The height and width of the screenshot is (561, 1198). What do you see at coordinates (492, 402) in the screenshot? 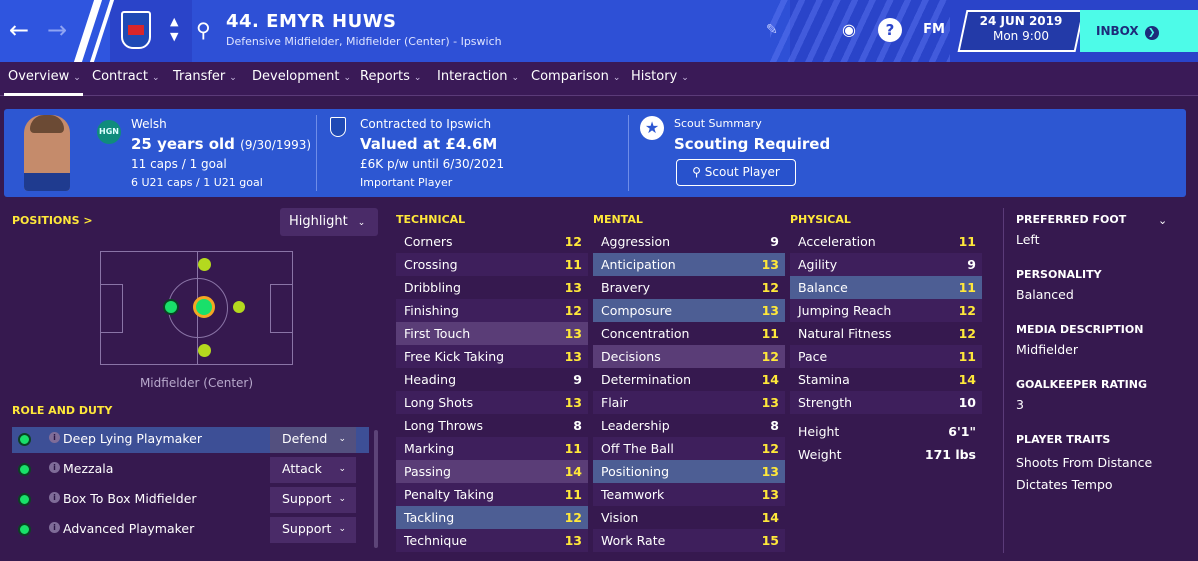
I see `technical-attribute-row: Long Shots 13` at bounding box center [492, 402].